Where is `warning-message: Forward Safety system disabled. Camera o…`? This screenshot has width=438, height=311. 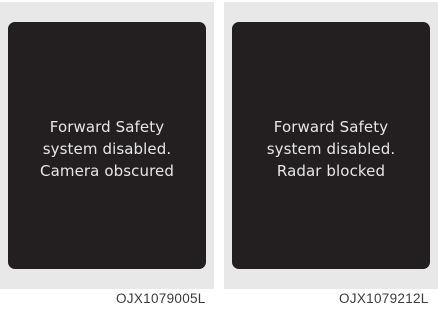
warning-message: Forward Safety system disabled. Camera o… is located at coordinates (107, 149).